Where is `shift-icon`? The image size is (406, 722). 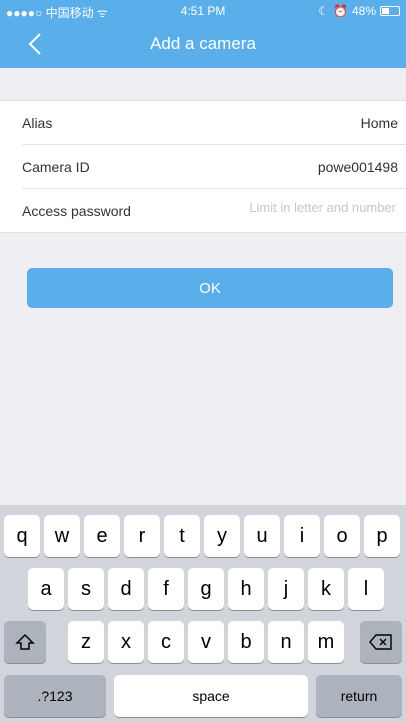
shift-icon is located at coordinates (25, 641).